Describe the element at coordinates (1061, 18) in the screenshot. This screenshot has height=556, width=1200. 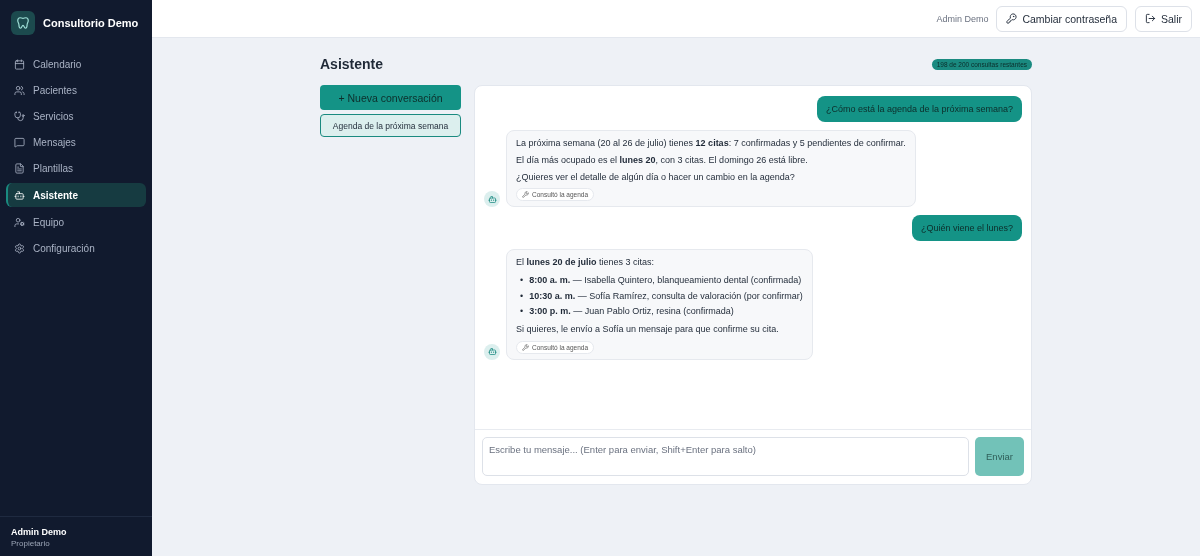
I see `change-password-button: Cambiar contraseña` at that location.